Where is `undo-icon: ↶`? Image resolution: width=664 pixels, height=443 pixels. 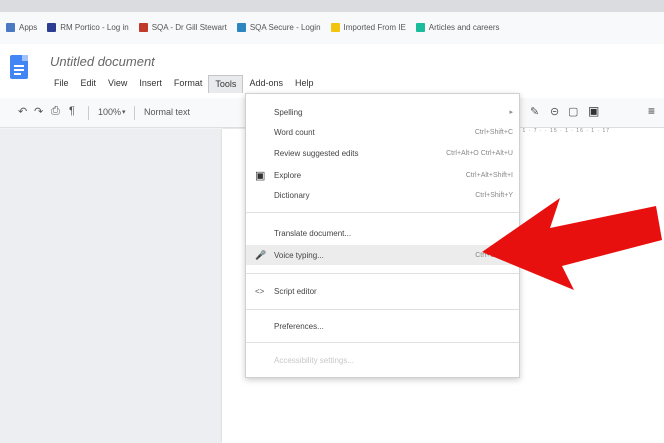
undo-icon: ↶ is located at coordinates (22, 111).